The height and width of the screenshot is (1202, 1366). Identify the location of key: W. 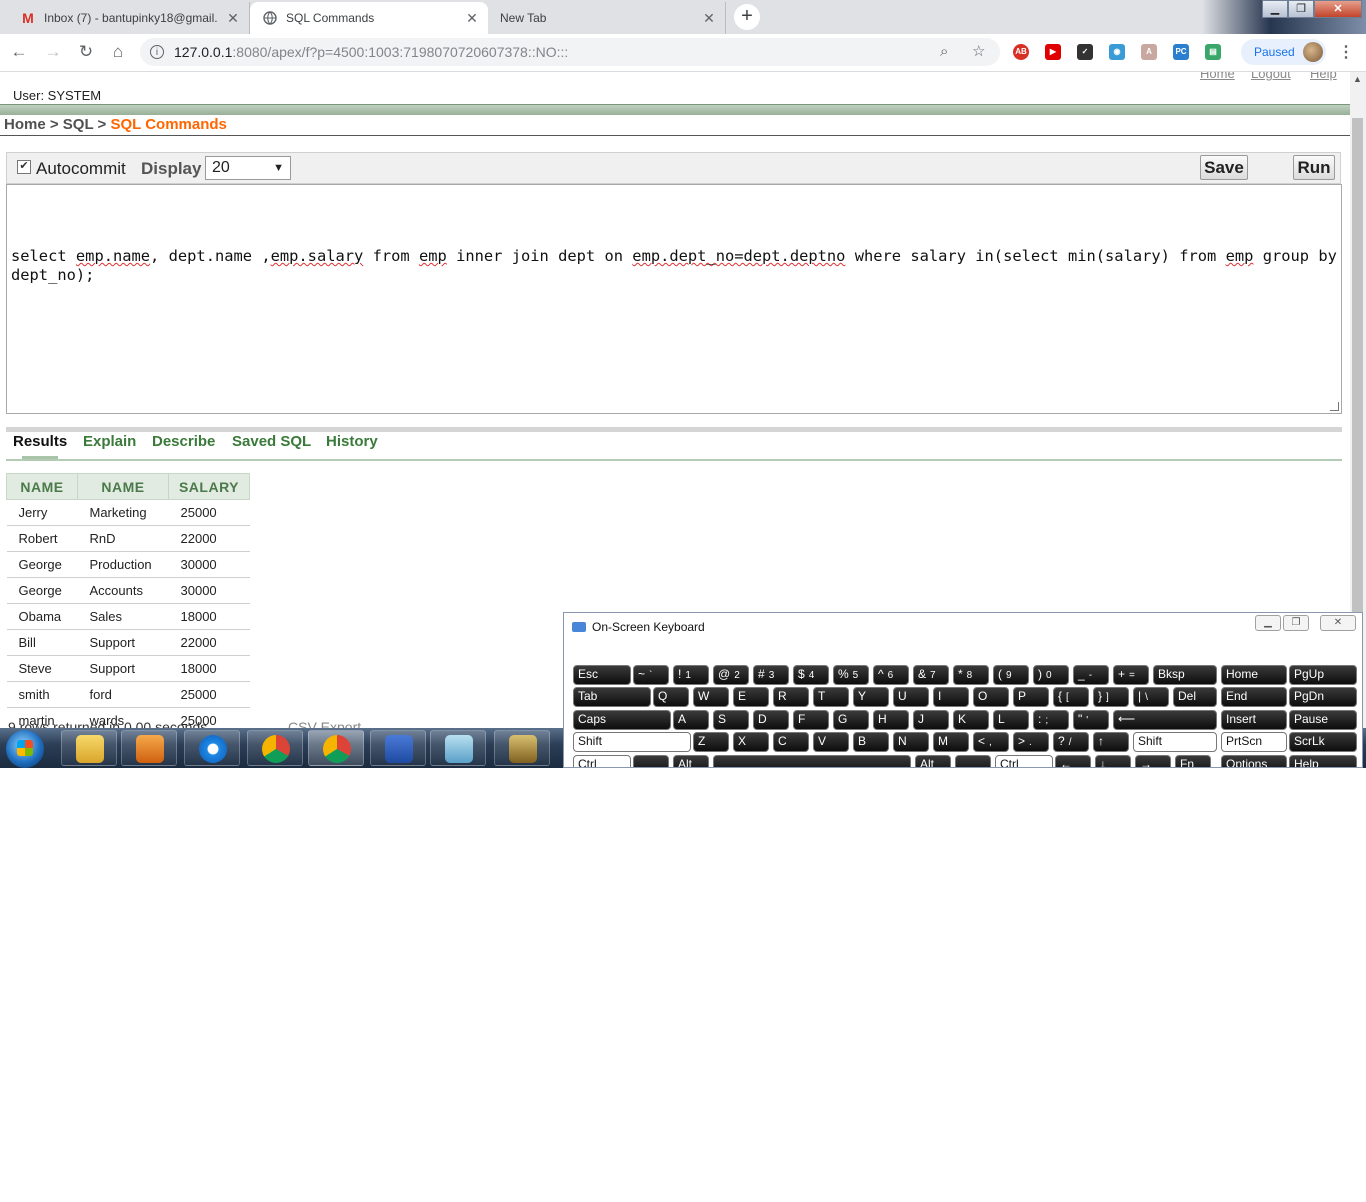
(711, 697).